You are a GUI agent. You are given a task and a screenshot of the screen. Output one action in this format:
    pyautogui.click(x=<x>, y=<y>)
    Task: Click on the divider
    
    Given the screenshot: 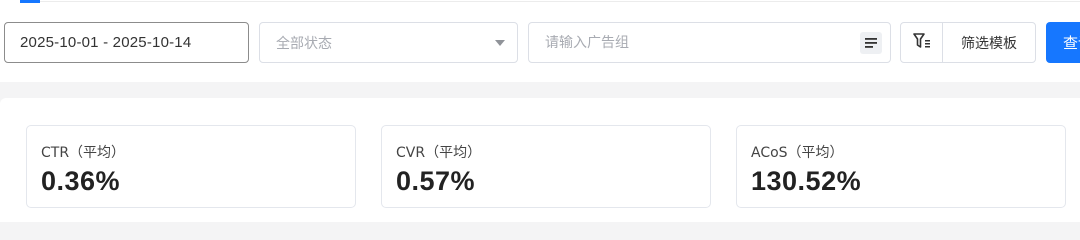 What is the action you would take?
    pyautogui.click(x=560, y=1)
    